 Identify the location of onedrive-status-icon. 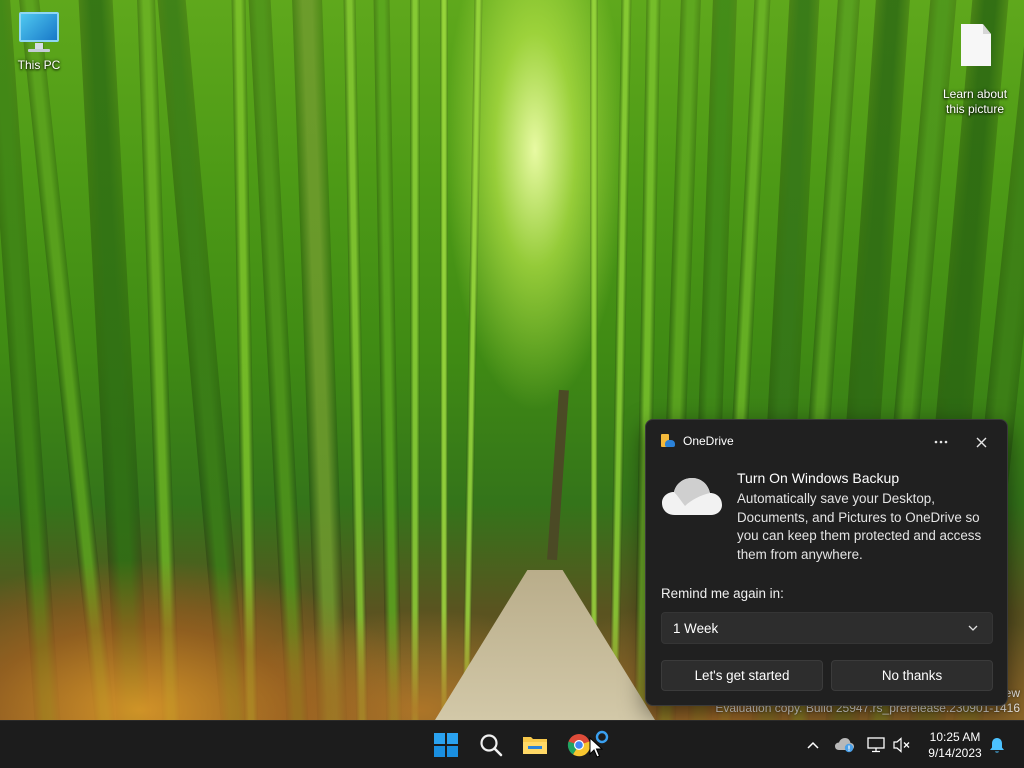
(844, 745).